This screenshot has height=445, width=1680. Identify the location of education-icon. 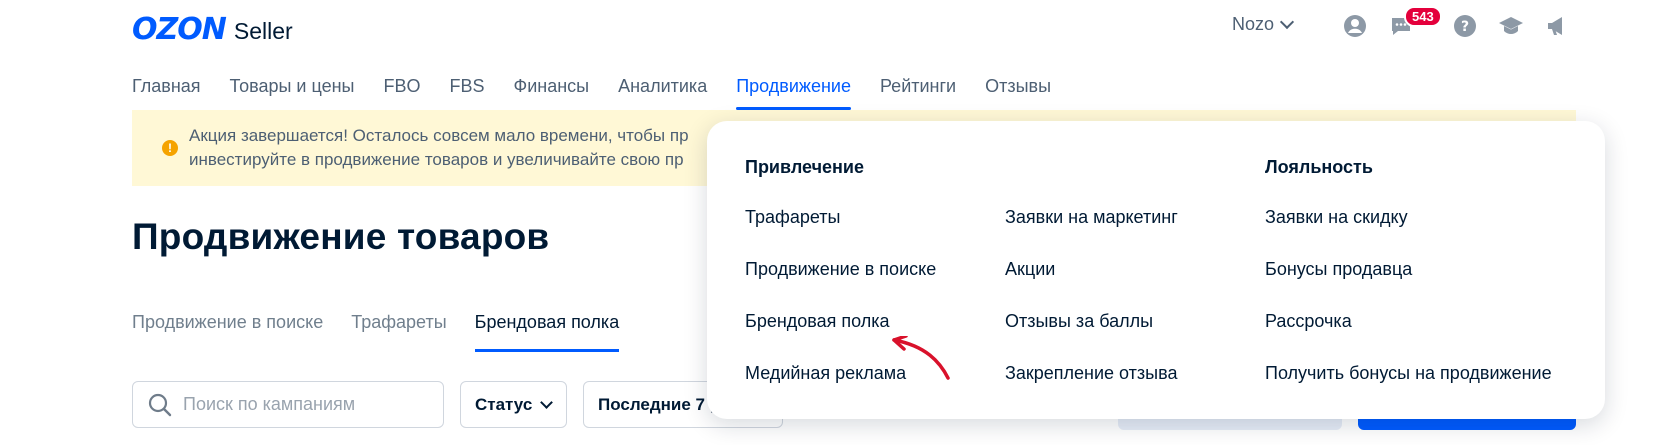
(1511, 26).